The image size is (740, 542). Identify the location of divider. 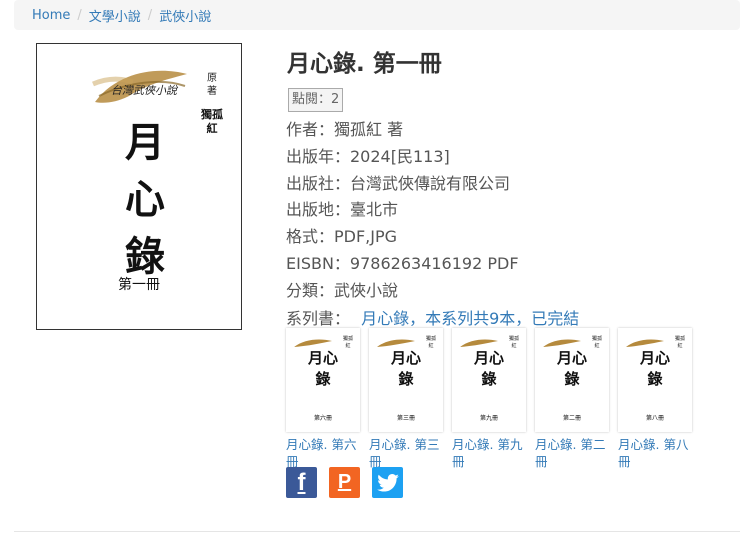
(377, 531).